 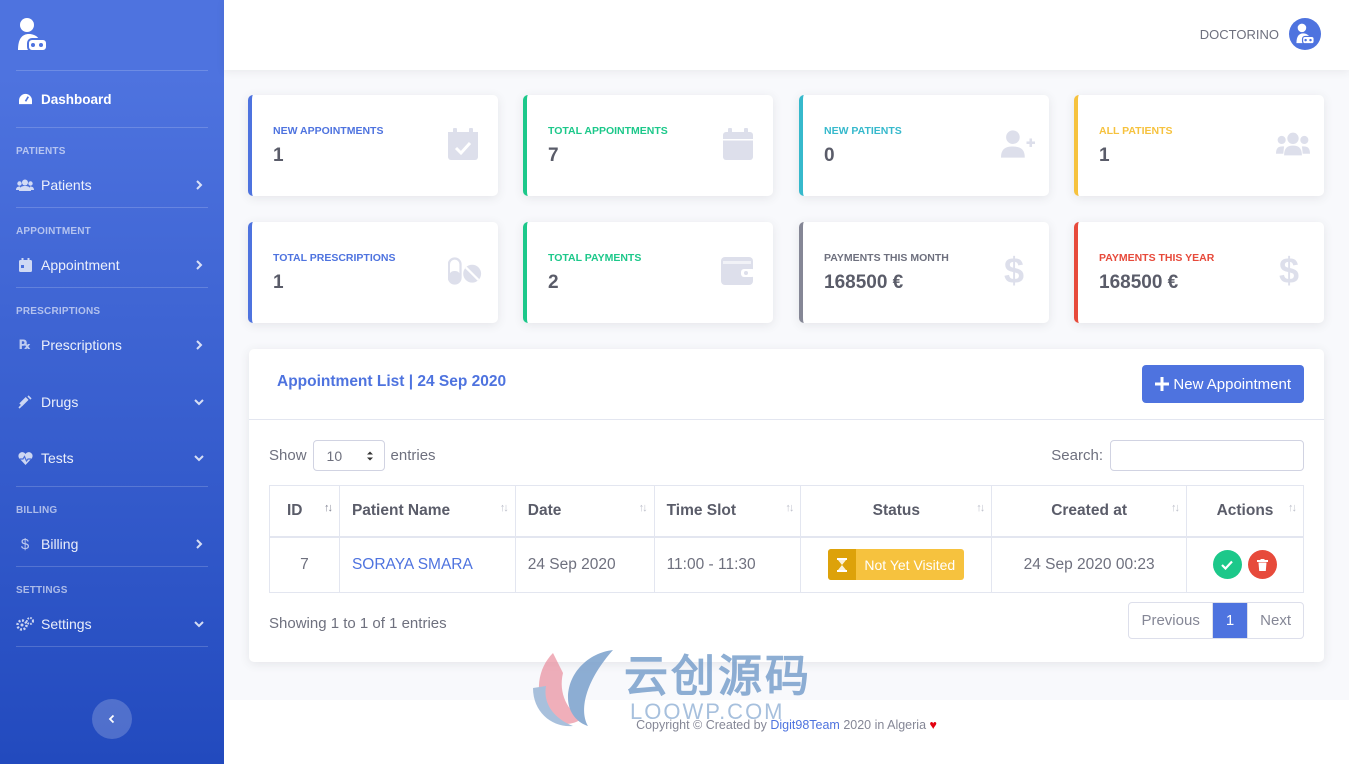 What do you see at coordinates (334, 258) in the screenshot?
I see `stat-label: TOTAL PRESCRIPTIONS` at bounding box center [334, 258].